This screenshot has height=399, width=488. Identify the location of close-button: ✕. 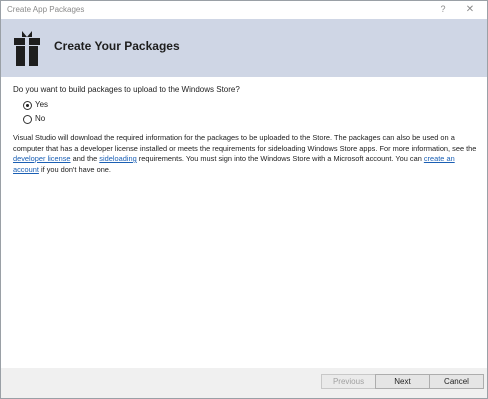
(470, 10).